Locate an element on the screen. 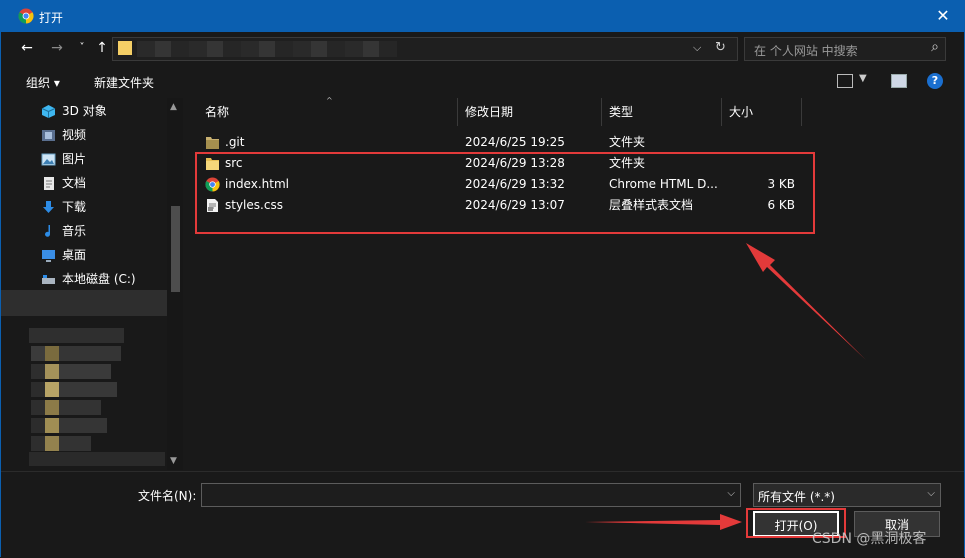  arrow-to-files is located at coordinates (806, 301).